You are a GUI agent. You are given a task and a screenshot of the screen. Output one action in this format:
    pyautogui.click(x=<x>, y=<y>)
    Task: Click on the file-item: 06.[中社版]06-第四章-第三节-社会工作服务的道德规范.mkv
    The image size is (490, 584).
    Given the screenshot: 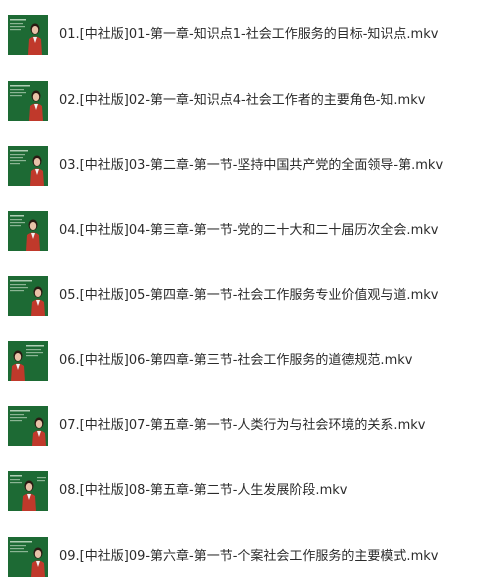 What is the action you would take?
    pyautogui.click(x=245, y=363)
    